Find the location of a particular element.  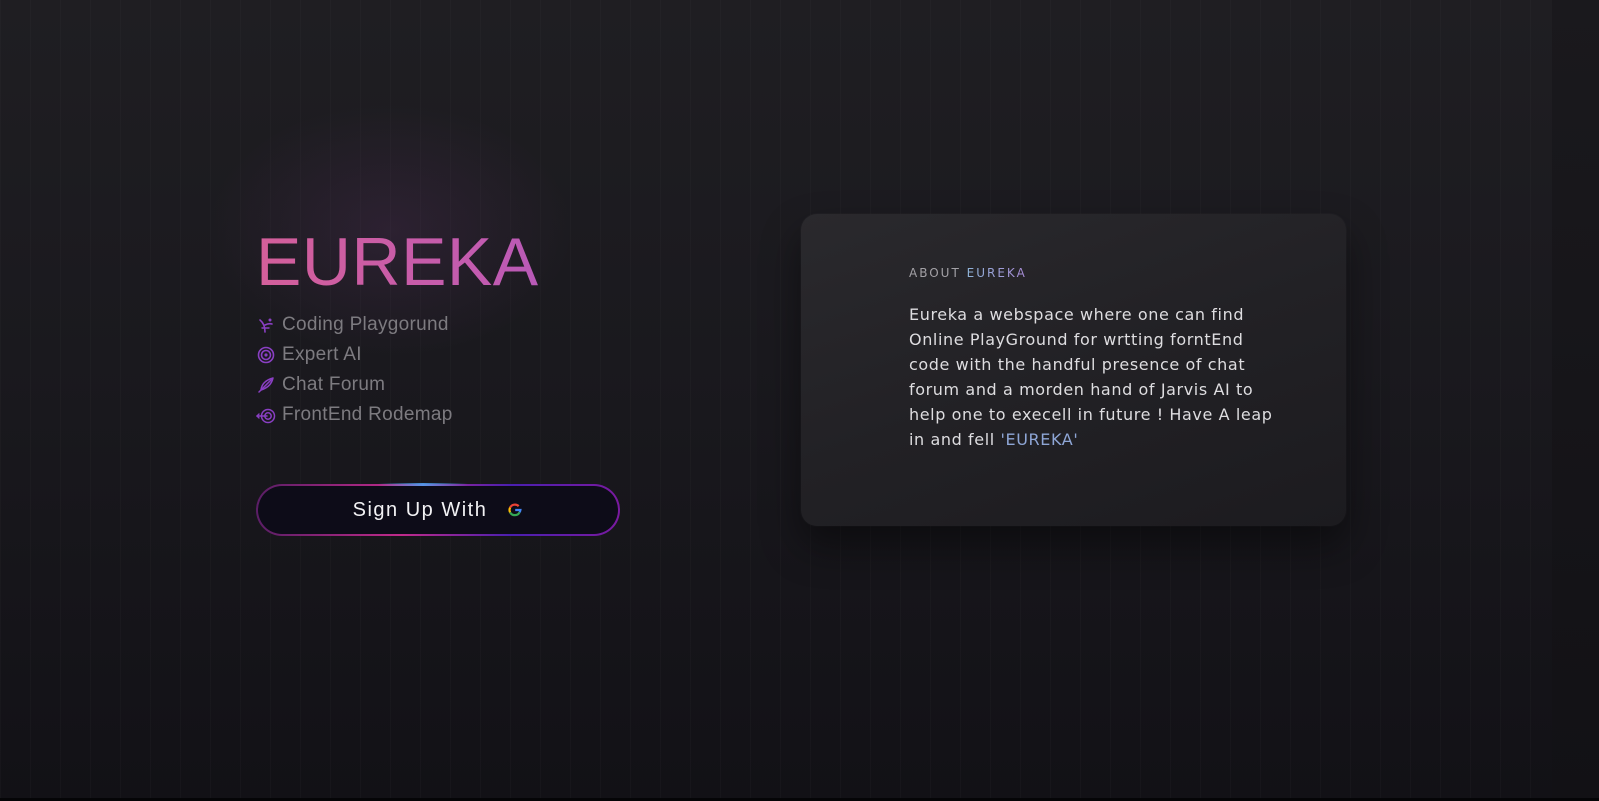

feature-item-frontend-roadmap: FrontEnd Rodemap is located at coordinates (466, 415).